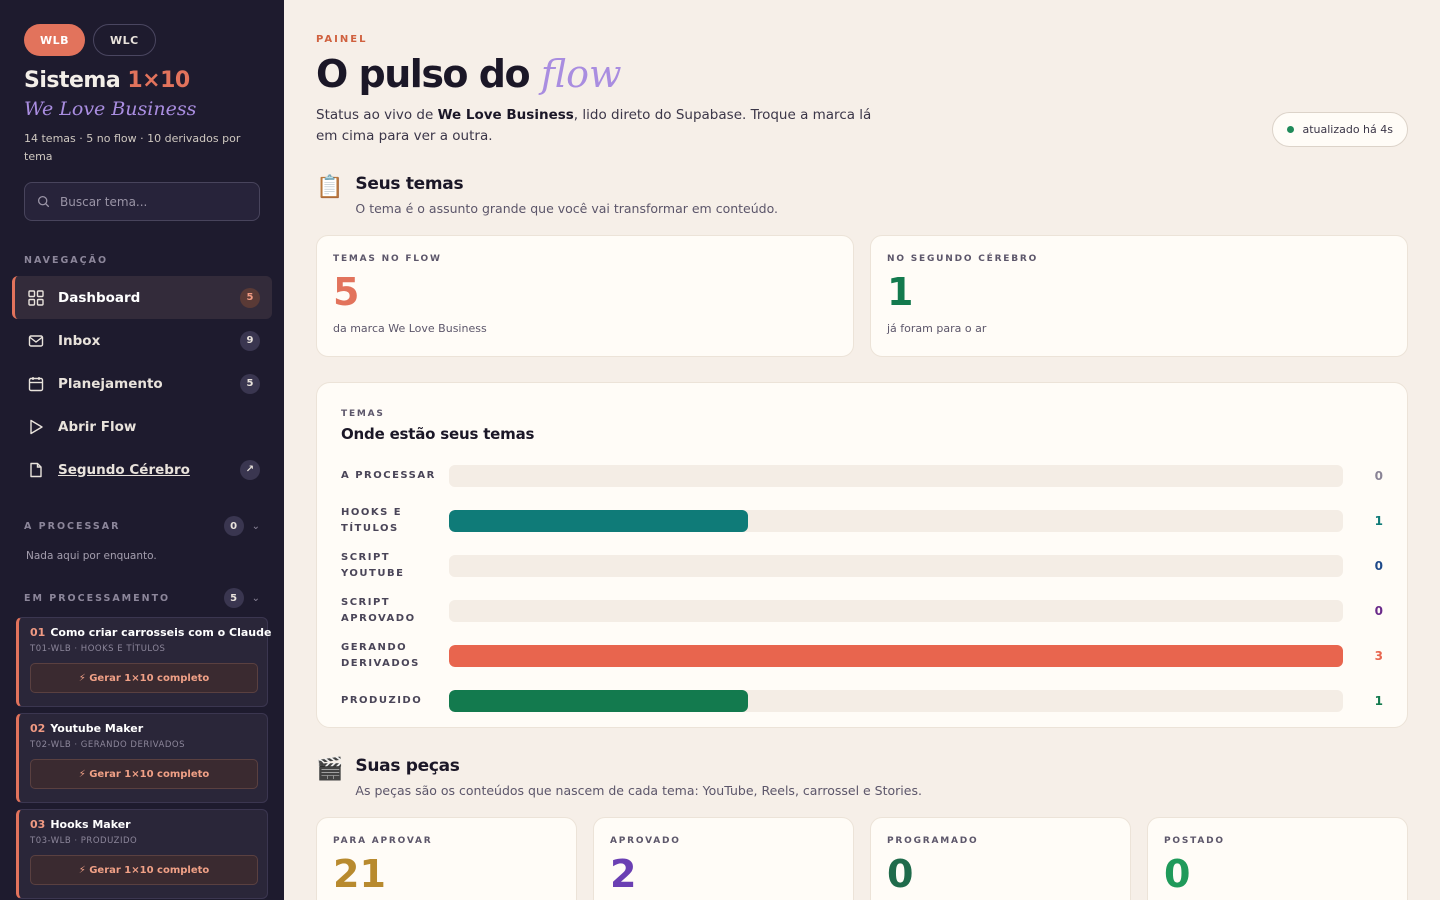 The image size is (1440, 900). Describe the element at coordinates (142, 526) in the screenshot. I see `section-a-processar: A PROCESSAR 0 ⌄` at that location.